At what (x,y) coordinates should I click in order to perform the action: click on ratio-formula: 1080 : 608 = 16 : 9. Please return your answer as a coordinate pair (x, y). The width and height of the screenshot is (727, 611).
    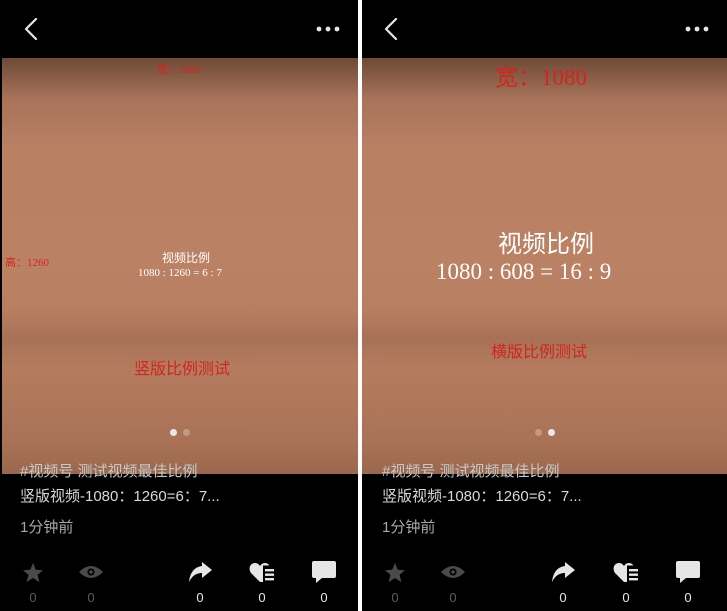
    Looking at the image, I should click on (524, 271).